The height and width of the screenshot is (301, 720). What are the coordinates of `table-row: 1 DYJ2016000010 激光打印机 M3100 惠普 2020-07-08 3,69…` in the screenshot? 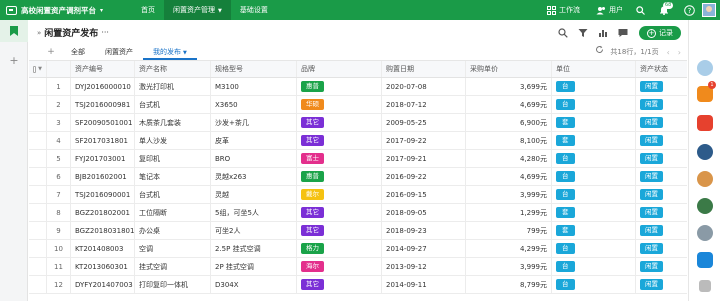 It's located at (358, 87).